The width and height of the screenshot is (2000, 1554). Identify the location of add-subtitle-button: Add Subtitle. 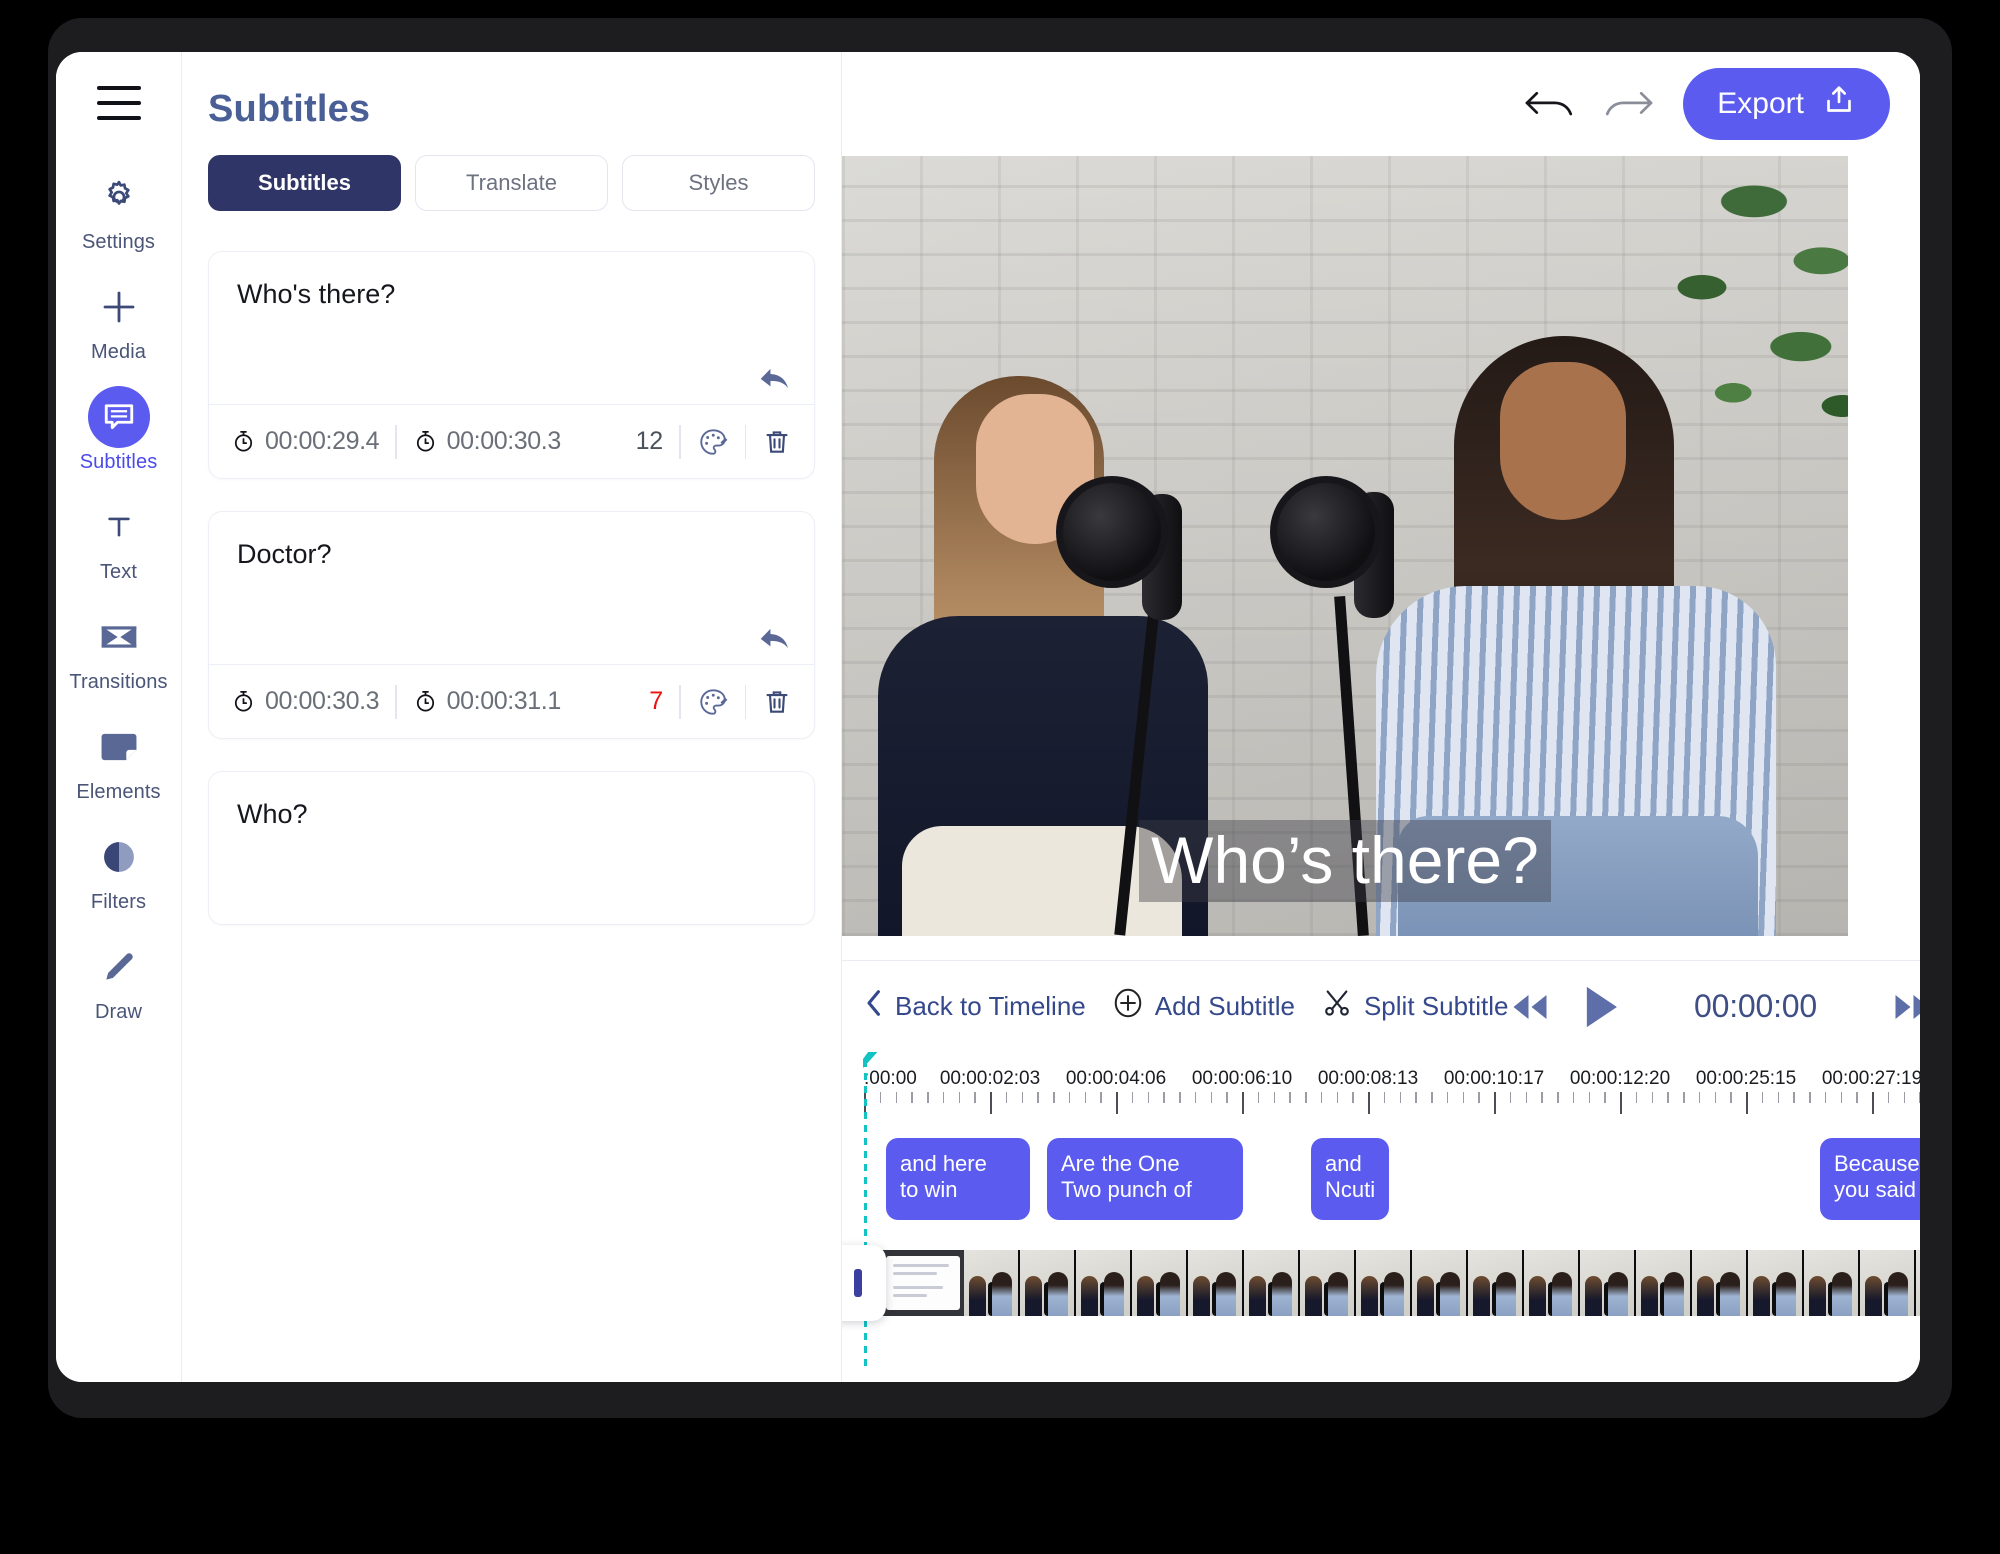
(1203, 1006).